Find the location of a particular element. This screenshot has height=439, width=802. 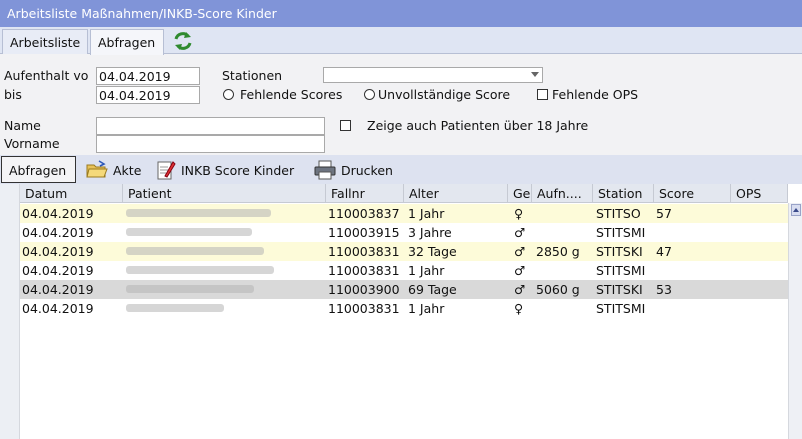

cell-alter: 69 Tage is located at coordinates (432, 289).